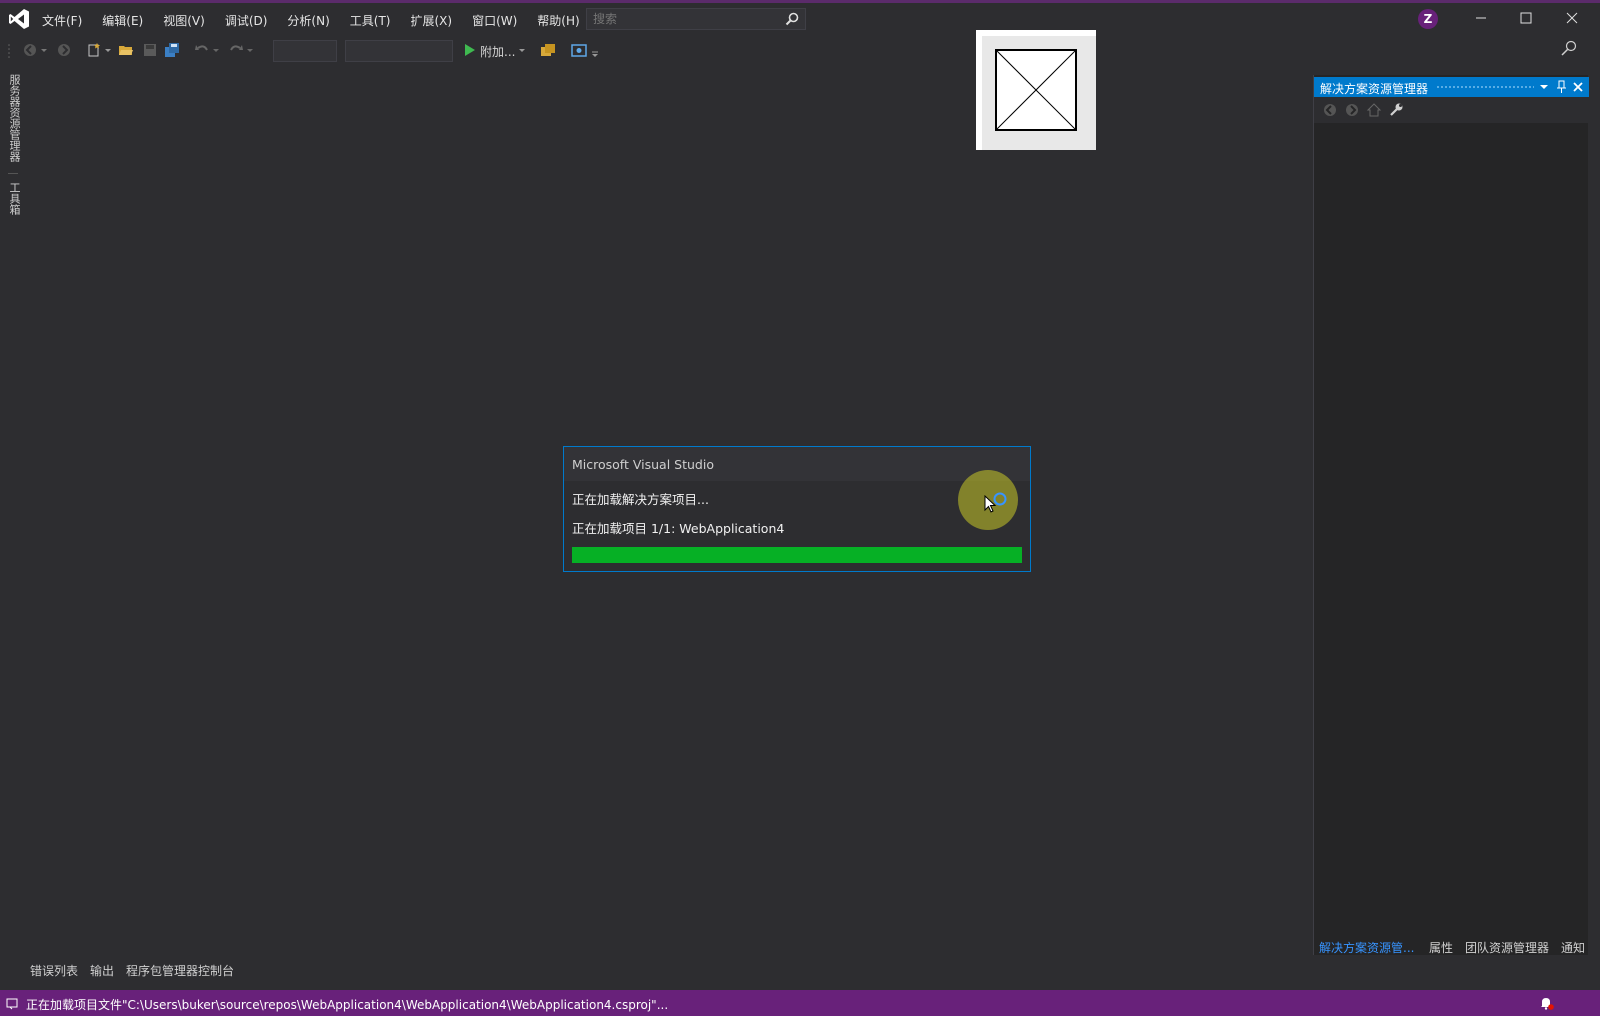 This screenshot has width=1600, height=1016. What do you see at coordinates (180, 970) in the screenshot?
I see `tab-package-manager-console: 程序包管理器控制台` at bounding box center [180, 970].